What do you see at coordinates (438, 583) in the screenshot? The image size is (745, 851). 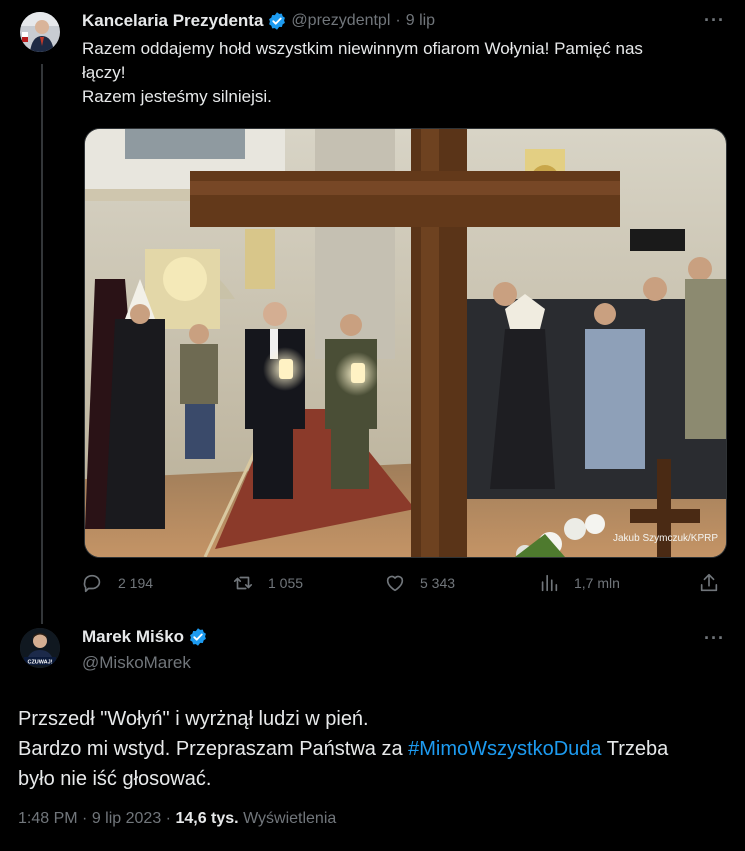 I see `like-count: 5 343` at bounding box center [438, 583].